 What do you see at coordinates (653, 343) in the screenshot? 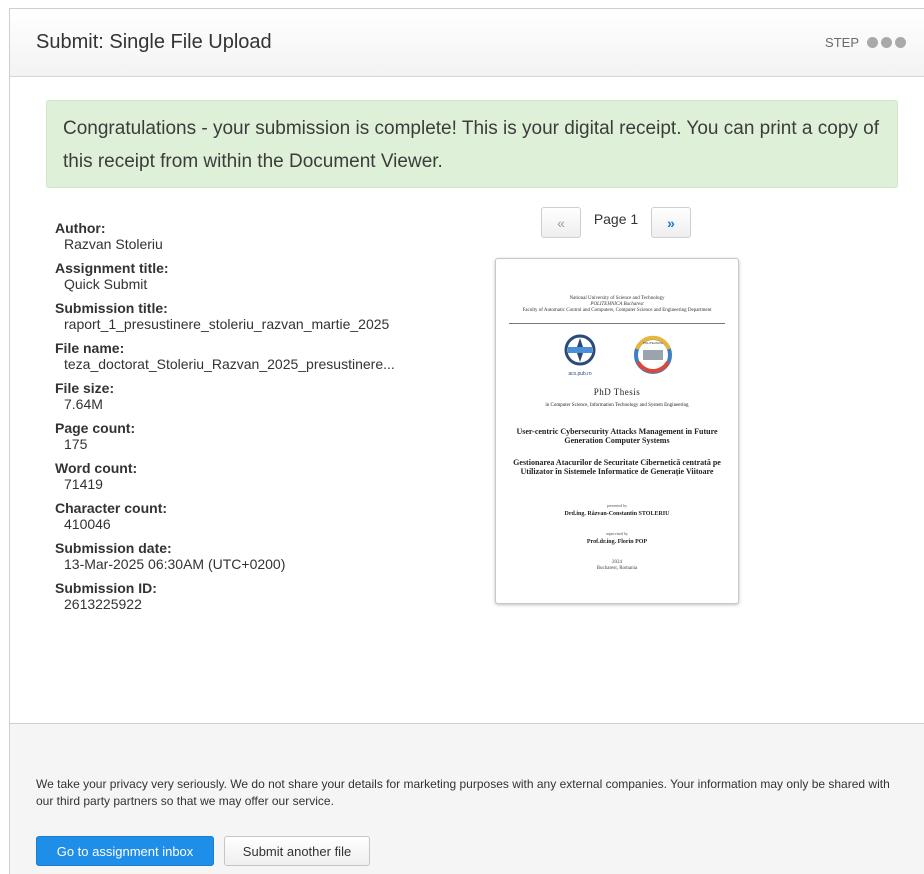
I see `politehnica-logo-caption: POLITEHNICA` at bounding box center [653, 343].